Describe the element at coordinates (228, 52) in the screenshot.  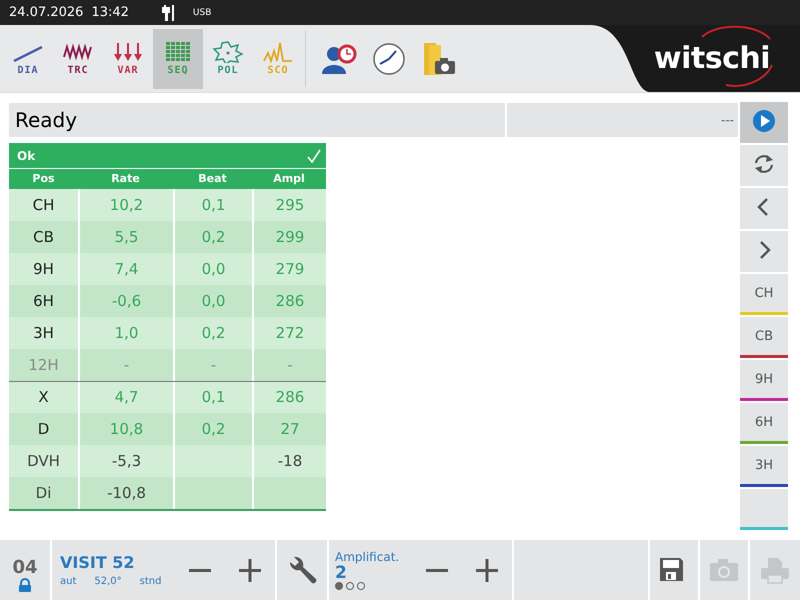
I see `pol-chart-icon` at that location.